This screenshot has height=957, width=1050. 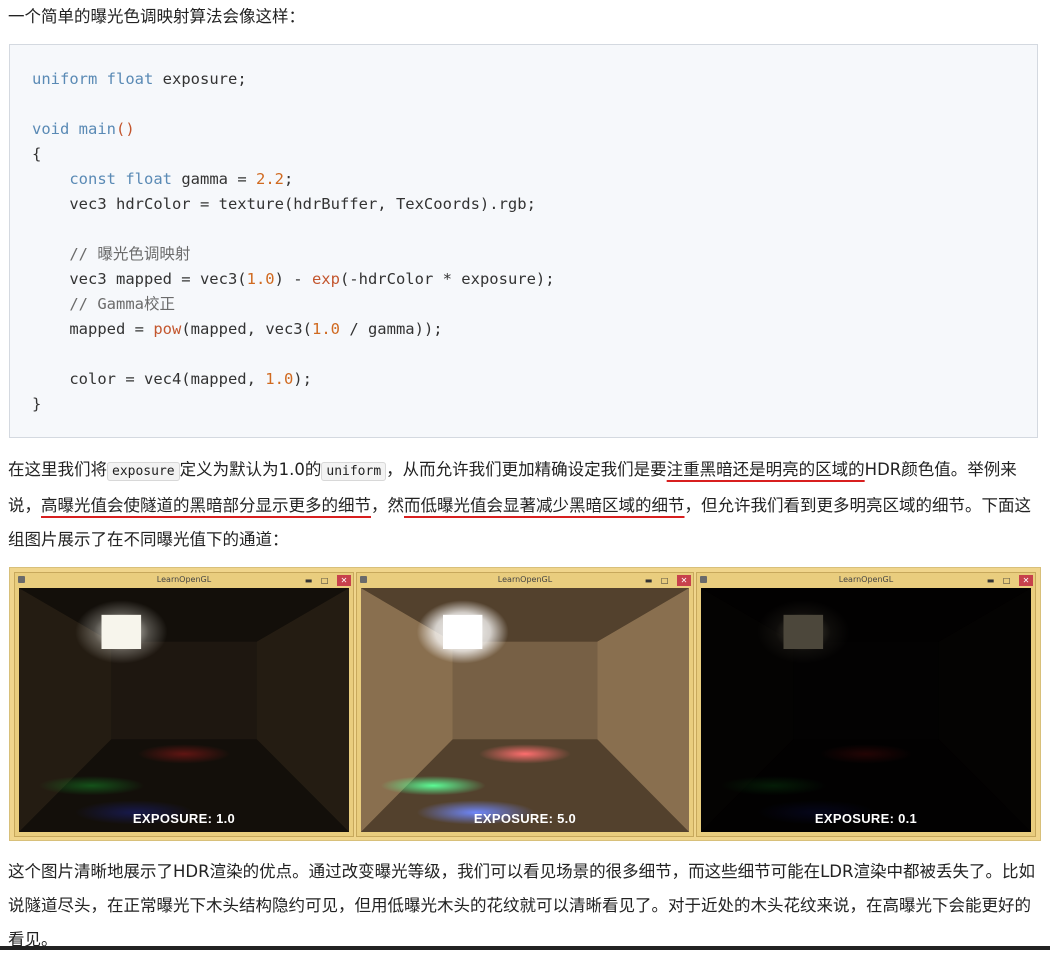 What do you see at coordinates (214, 179) in the screenshot?
I see `code-line: gamma =` at bounding box center [214, 179].